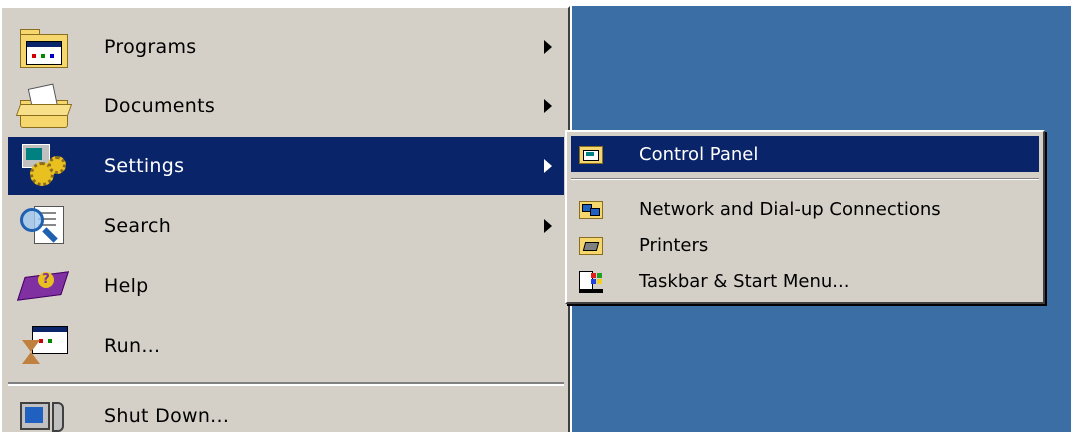  I want to click on programs-folder-icon, so click(44, 47).